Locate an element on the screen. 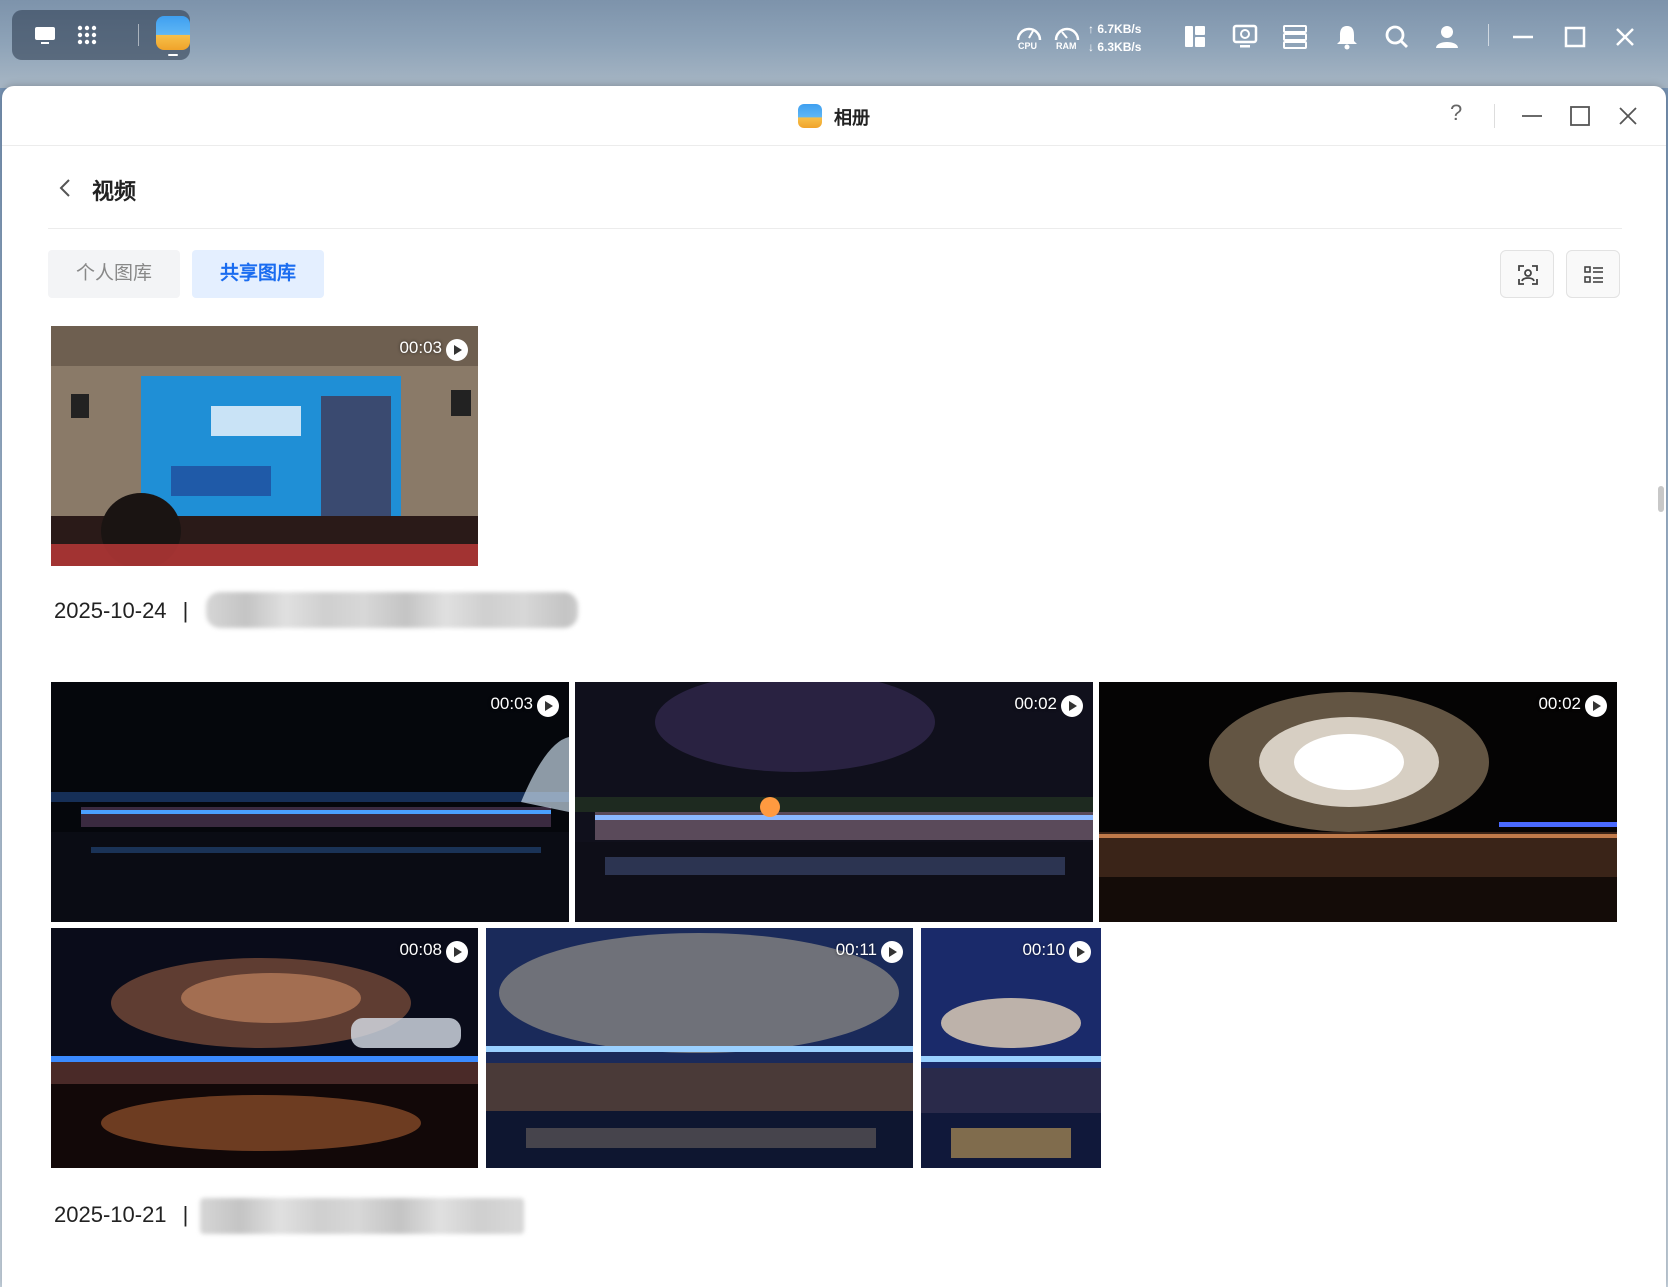 This screenshot has height=1287, width=1668. group-date: 2025-10-21 is located at coordinates (110, 1214).